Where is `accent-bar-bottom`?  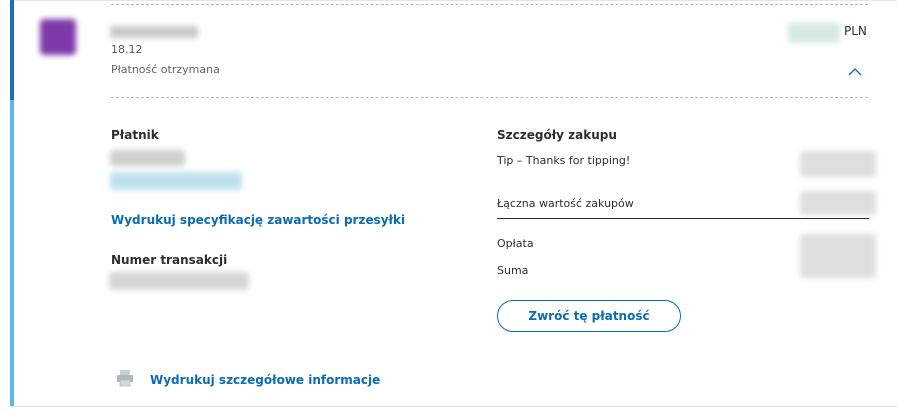
accent-bar-bottom is located at coordinates (12, 253).